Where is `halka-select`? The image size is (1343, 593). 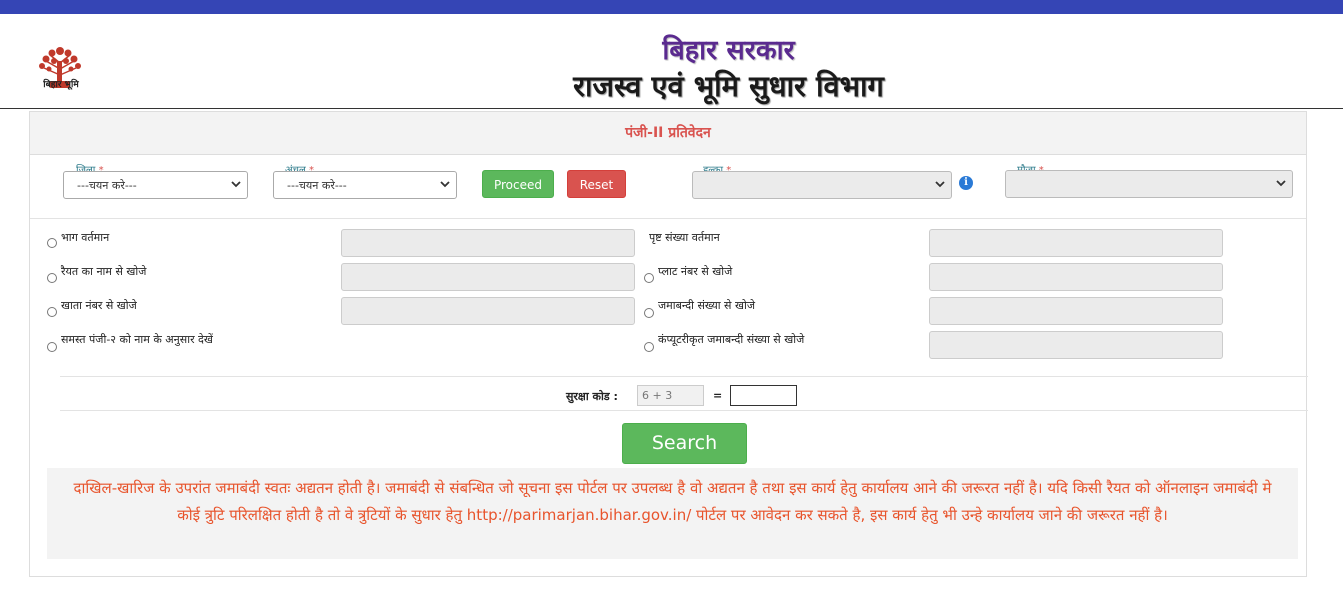 halka-select is located at coordinates (822, 185).